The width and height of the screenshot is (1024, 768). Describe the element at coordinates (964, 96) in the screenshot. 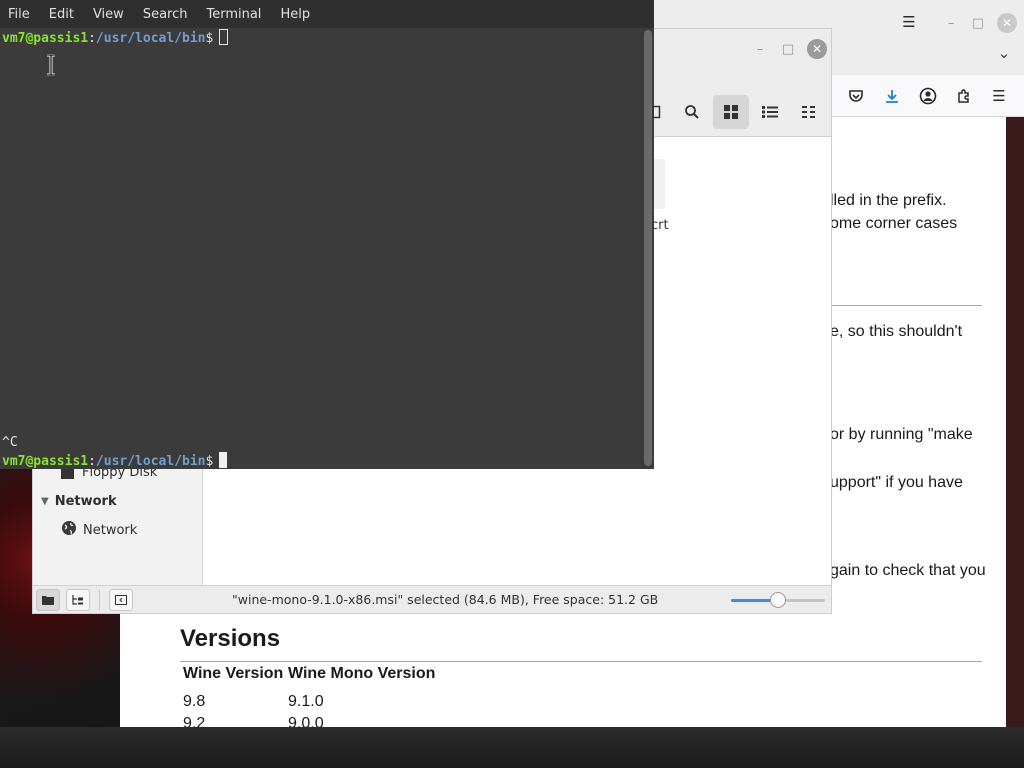

I see `extensions-icon` at that location.